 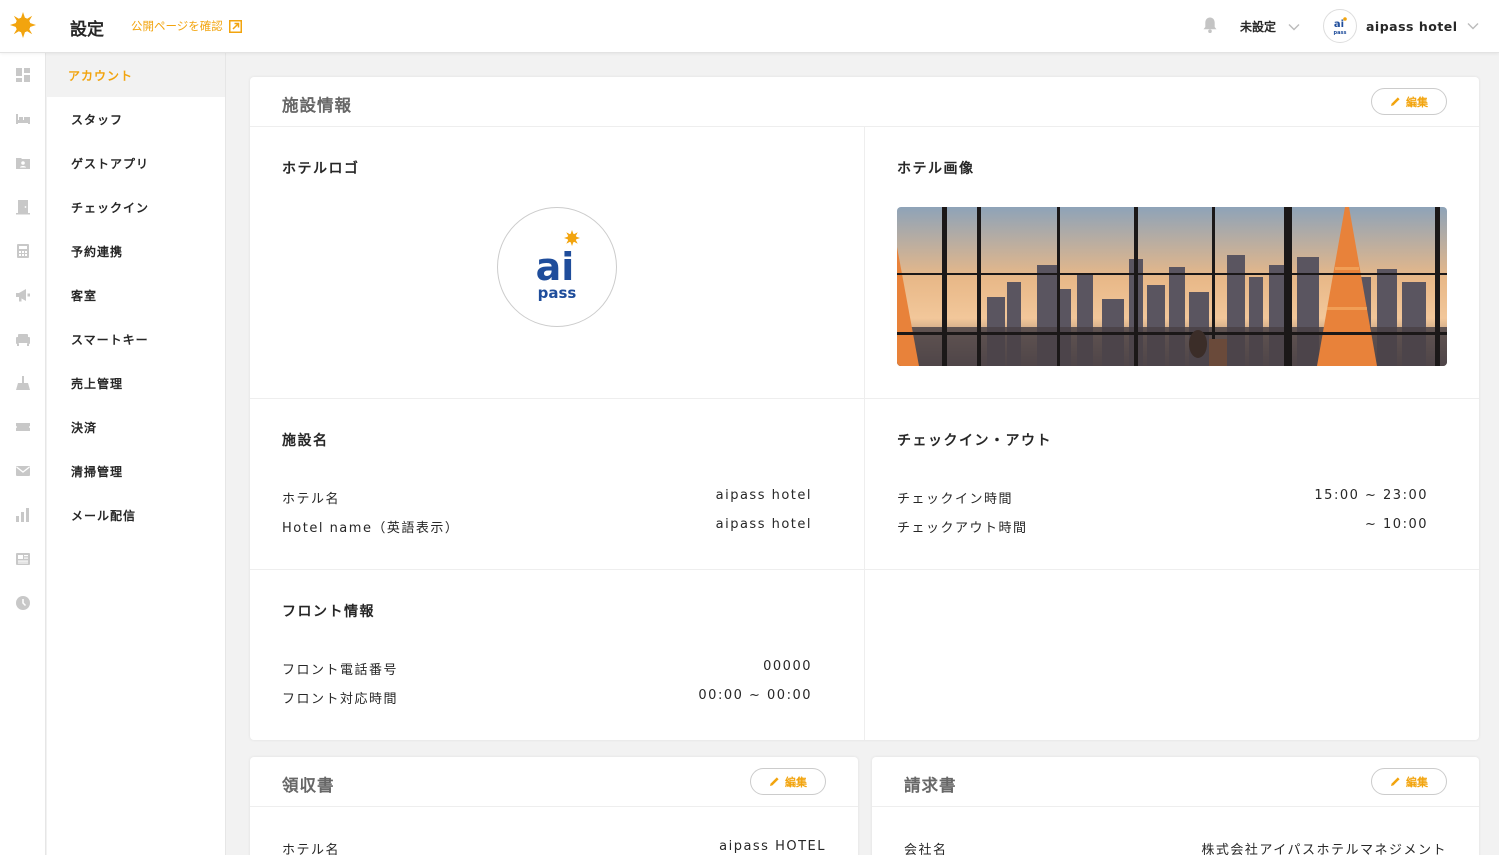 What do you see at coordinates (974, 441) in the screenshot?
I see `checkin-checkout-title: チェックイン・アウト` at bounding box center [974, 441].